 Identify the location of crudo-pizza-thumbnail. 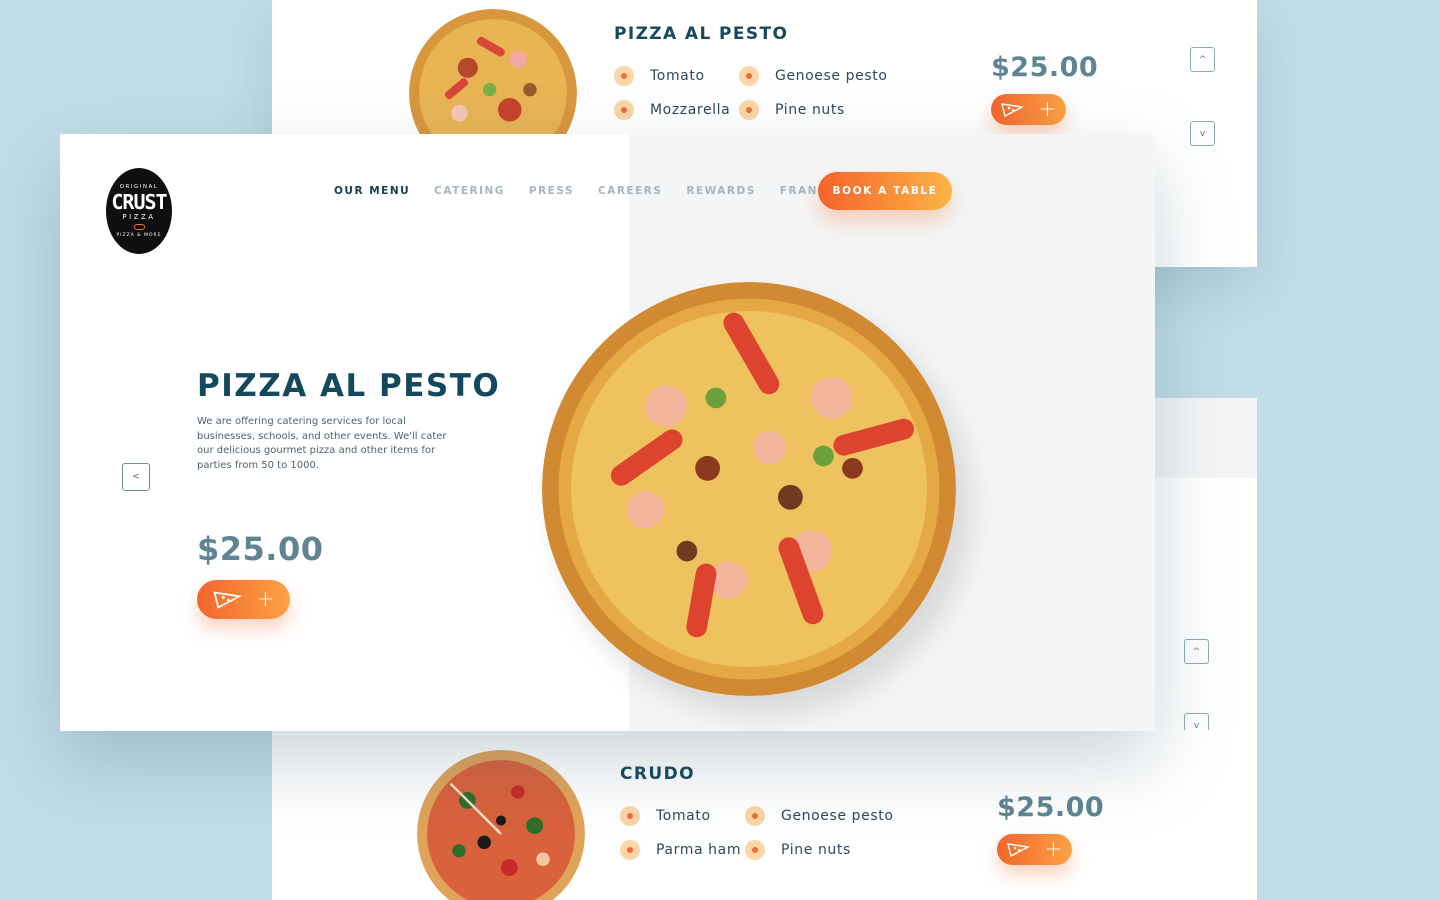
(501, 825).